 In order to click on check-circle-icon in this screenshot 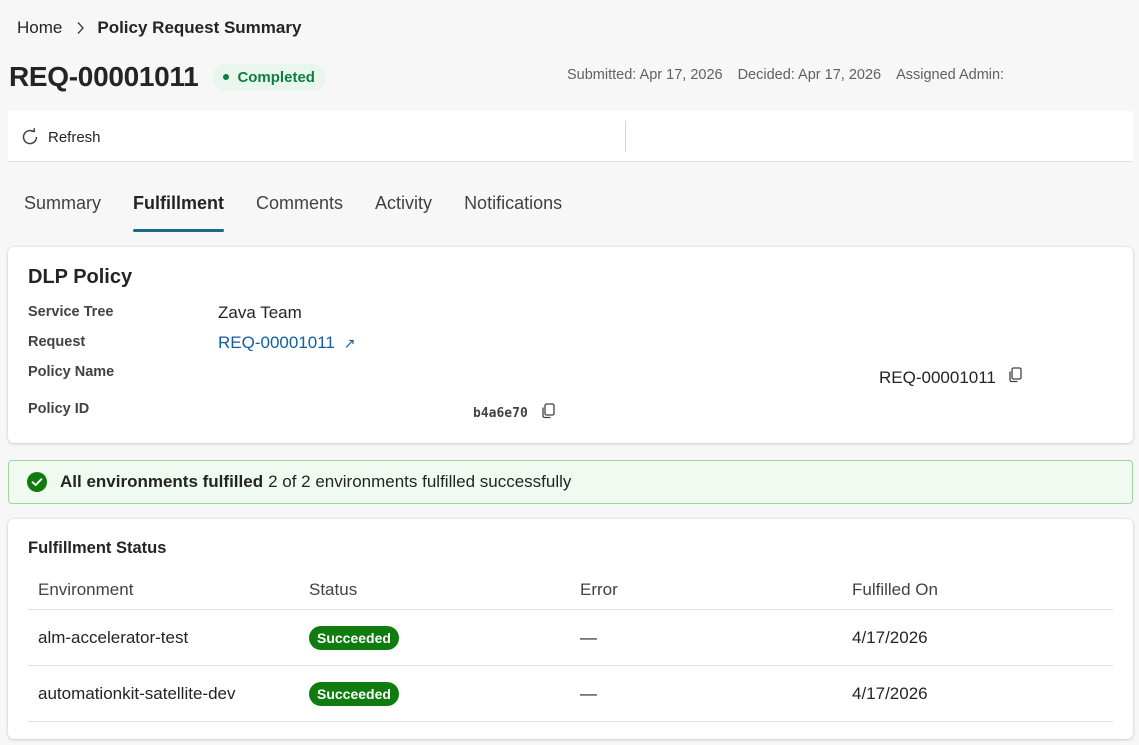, I will do `click(37, 482)`.